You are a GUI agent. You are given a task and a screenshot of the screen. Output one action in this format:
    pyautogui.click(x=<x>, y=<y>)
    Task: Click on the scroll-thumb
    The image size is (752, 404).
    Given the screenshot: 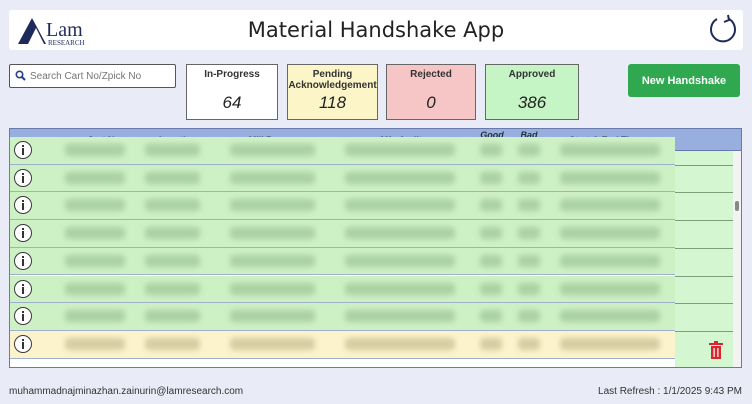 What is the action you would take?
    pyautogui.click(x=737, y=206)
    